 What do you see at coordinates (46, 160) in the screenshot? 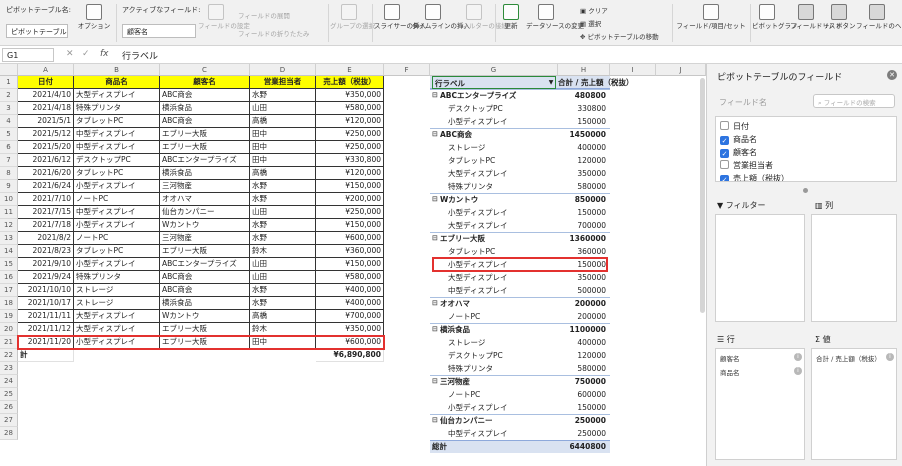
I see `table-cell: 2021/6/12` at bounding box center [46, 160].